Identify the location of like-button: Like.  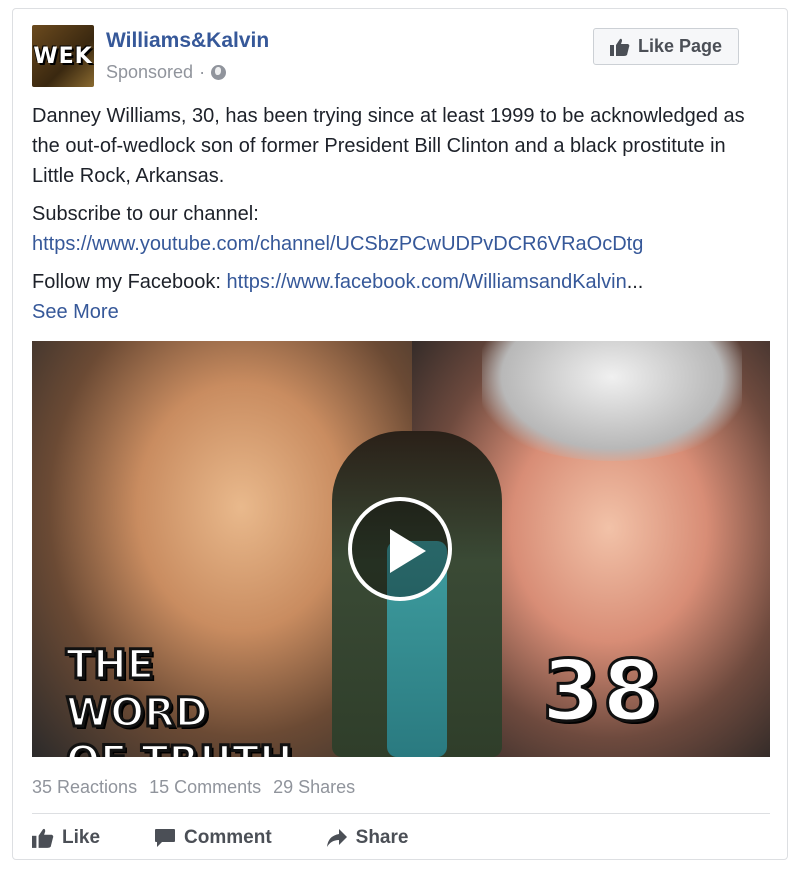
(66, 838).